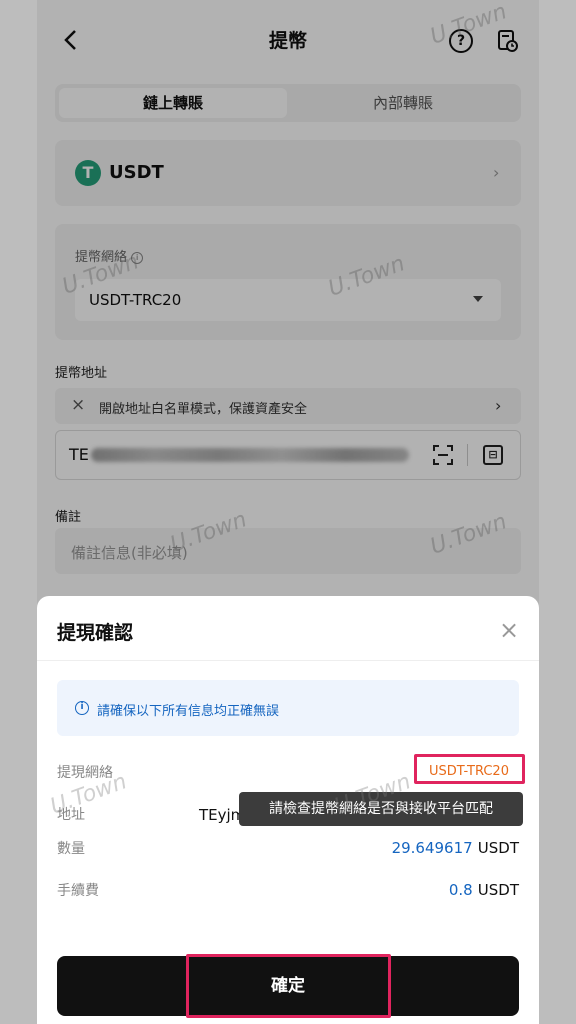  What do you see at coordinates (432, 848) in the screenshot?
I see `amount-number: 29.649617` at bounding box center [432, 848].